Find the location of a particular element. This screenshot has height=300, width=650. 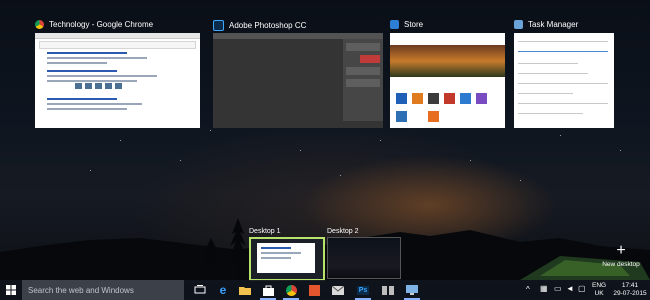

window-title-bar: Store is located at coordinates (406, 24).